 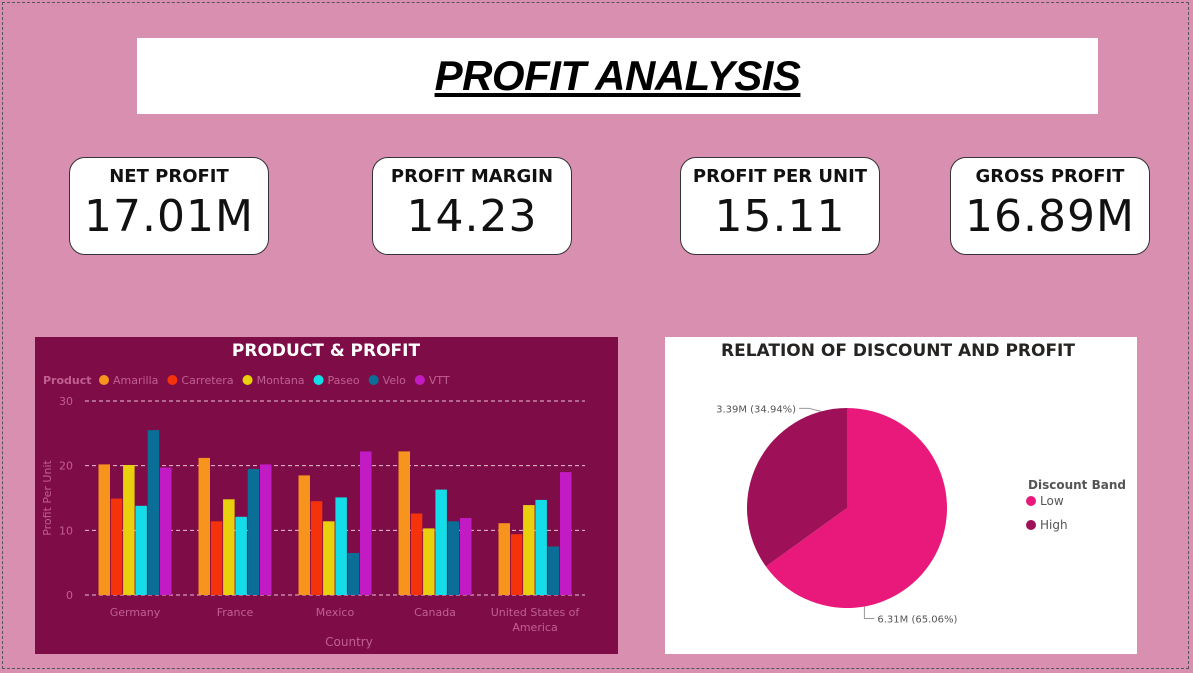 I want to click on legend-label: Velo, so click(x=394, y=380).